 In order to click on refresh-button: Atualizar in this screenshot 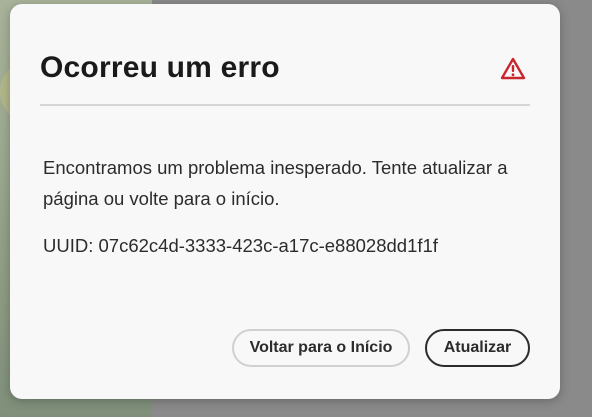, I will do `click(477, 348)`.